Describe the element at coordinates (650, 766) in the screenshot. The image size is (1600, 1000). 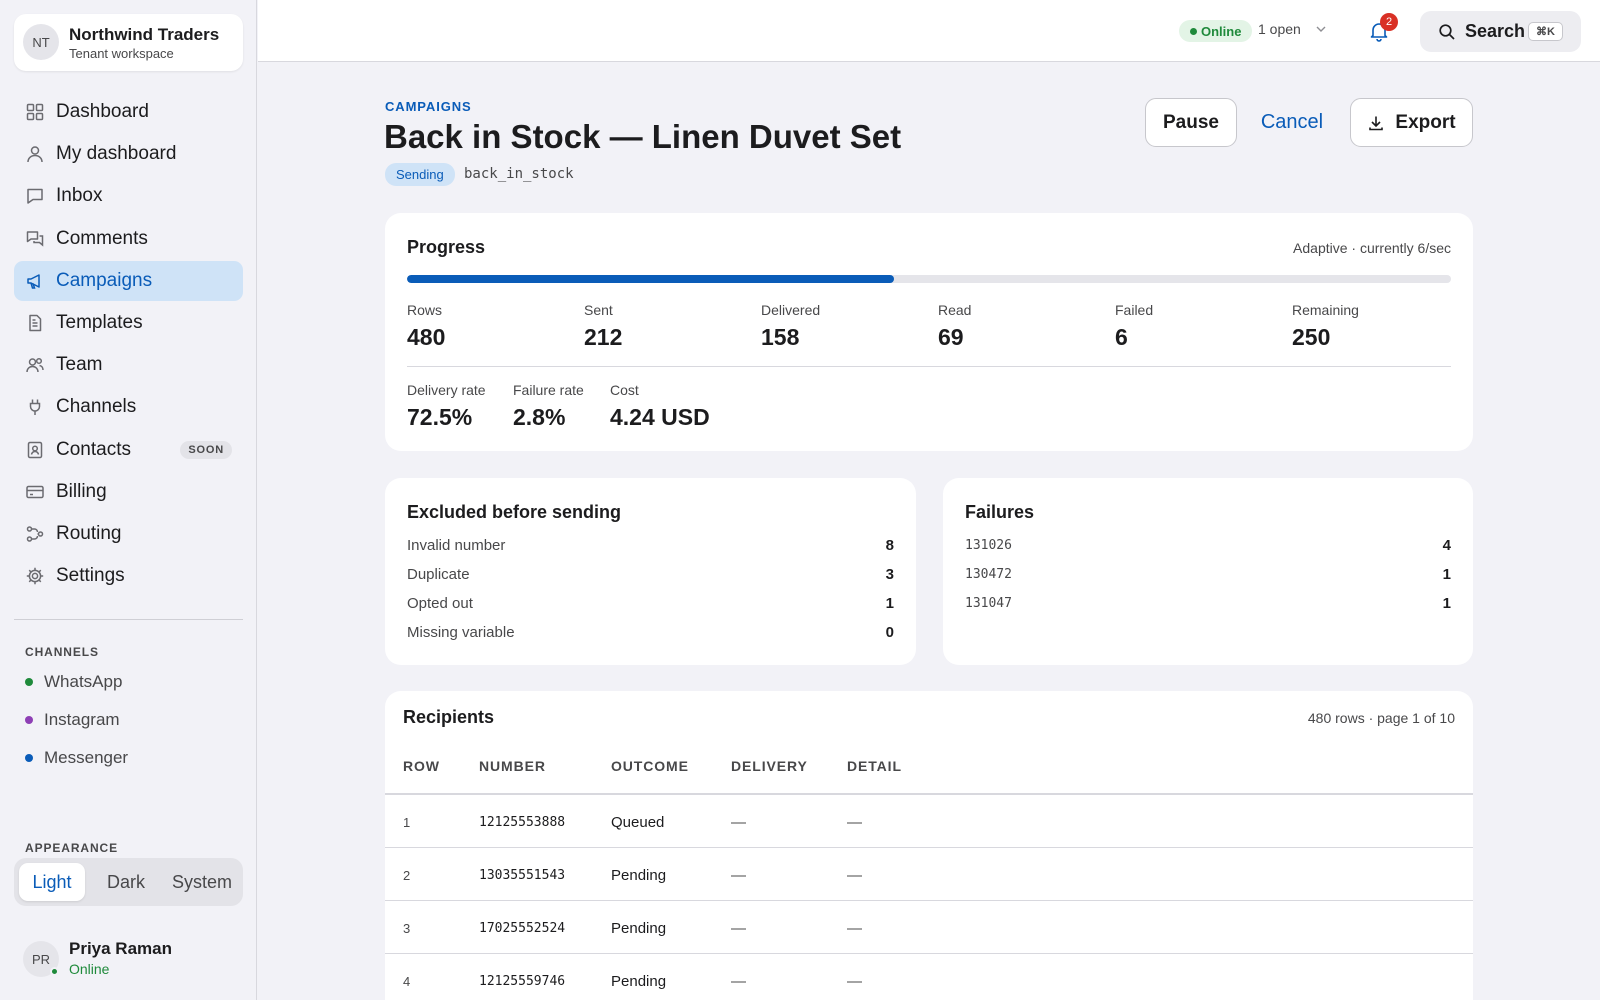
I see `column-header-outcome: OUTCOME` at that location.